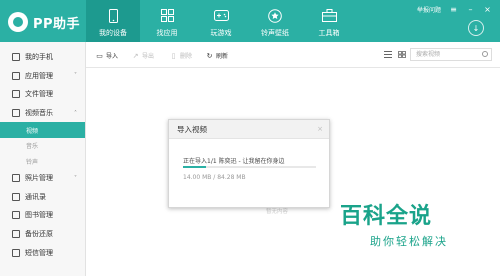  Describe the element at coordinates (167, 15) in the screenshot. I see `grid-icon` at that location.